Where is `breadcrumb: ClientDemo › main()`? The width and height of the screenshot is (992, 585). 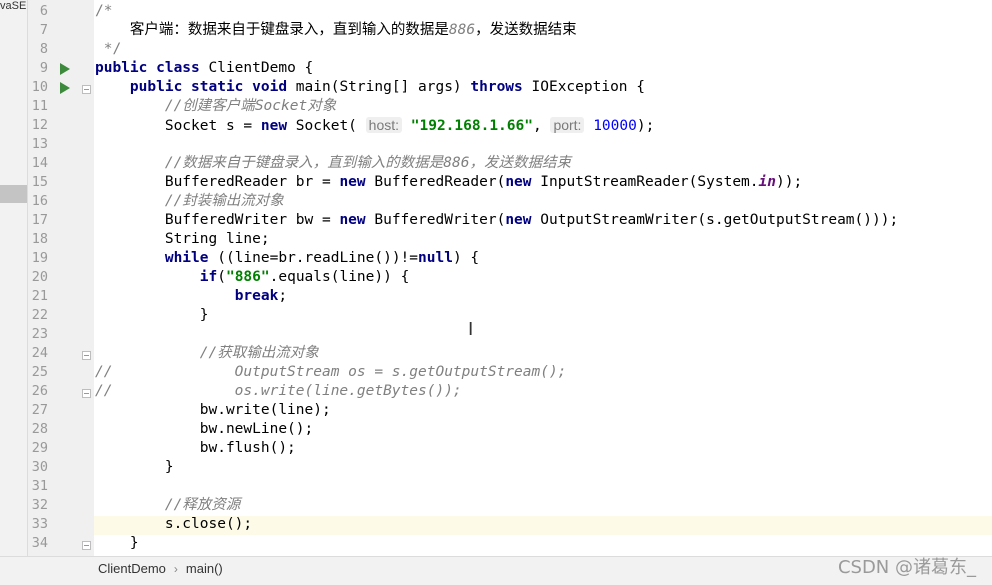
breadcrumb: ClientDemo › main() is located at coordinates (160, 568).